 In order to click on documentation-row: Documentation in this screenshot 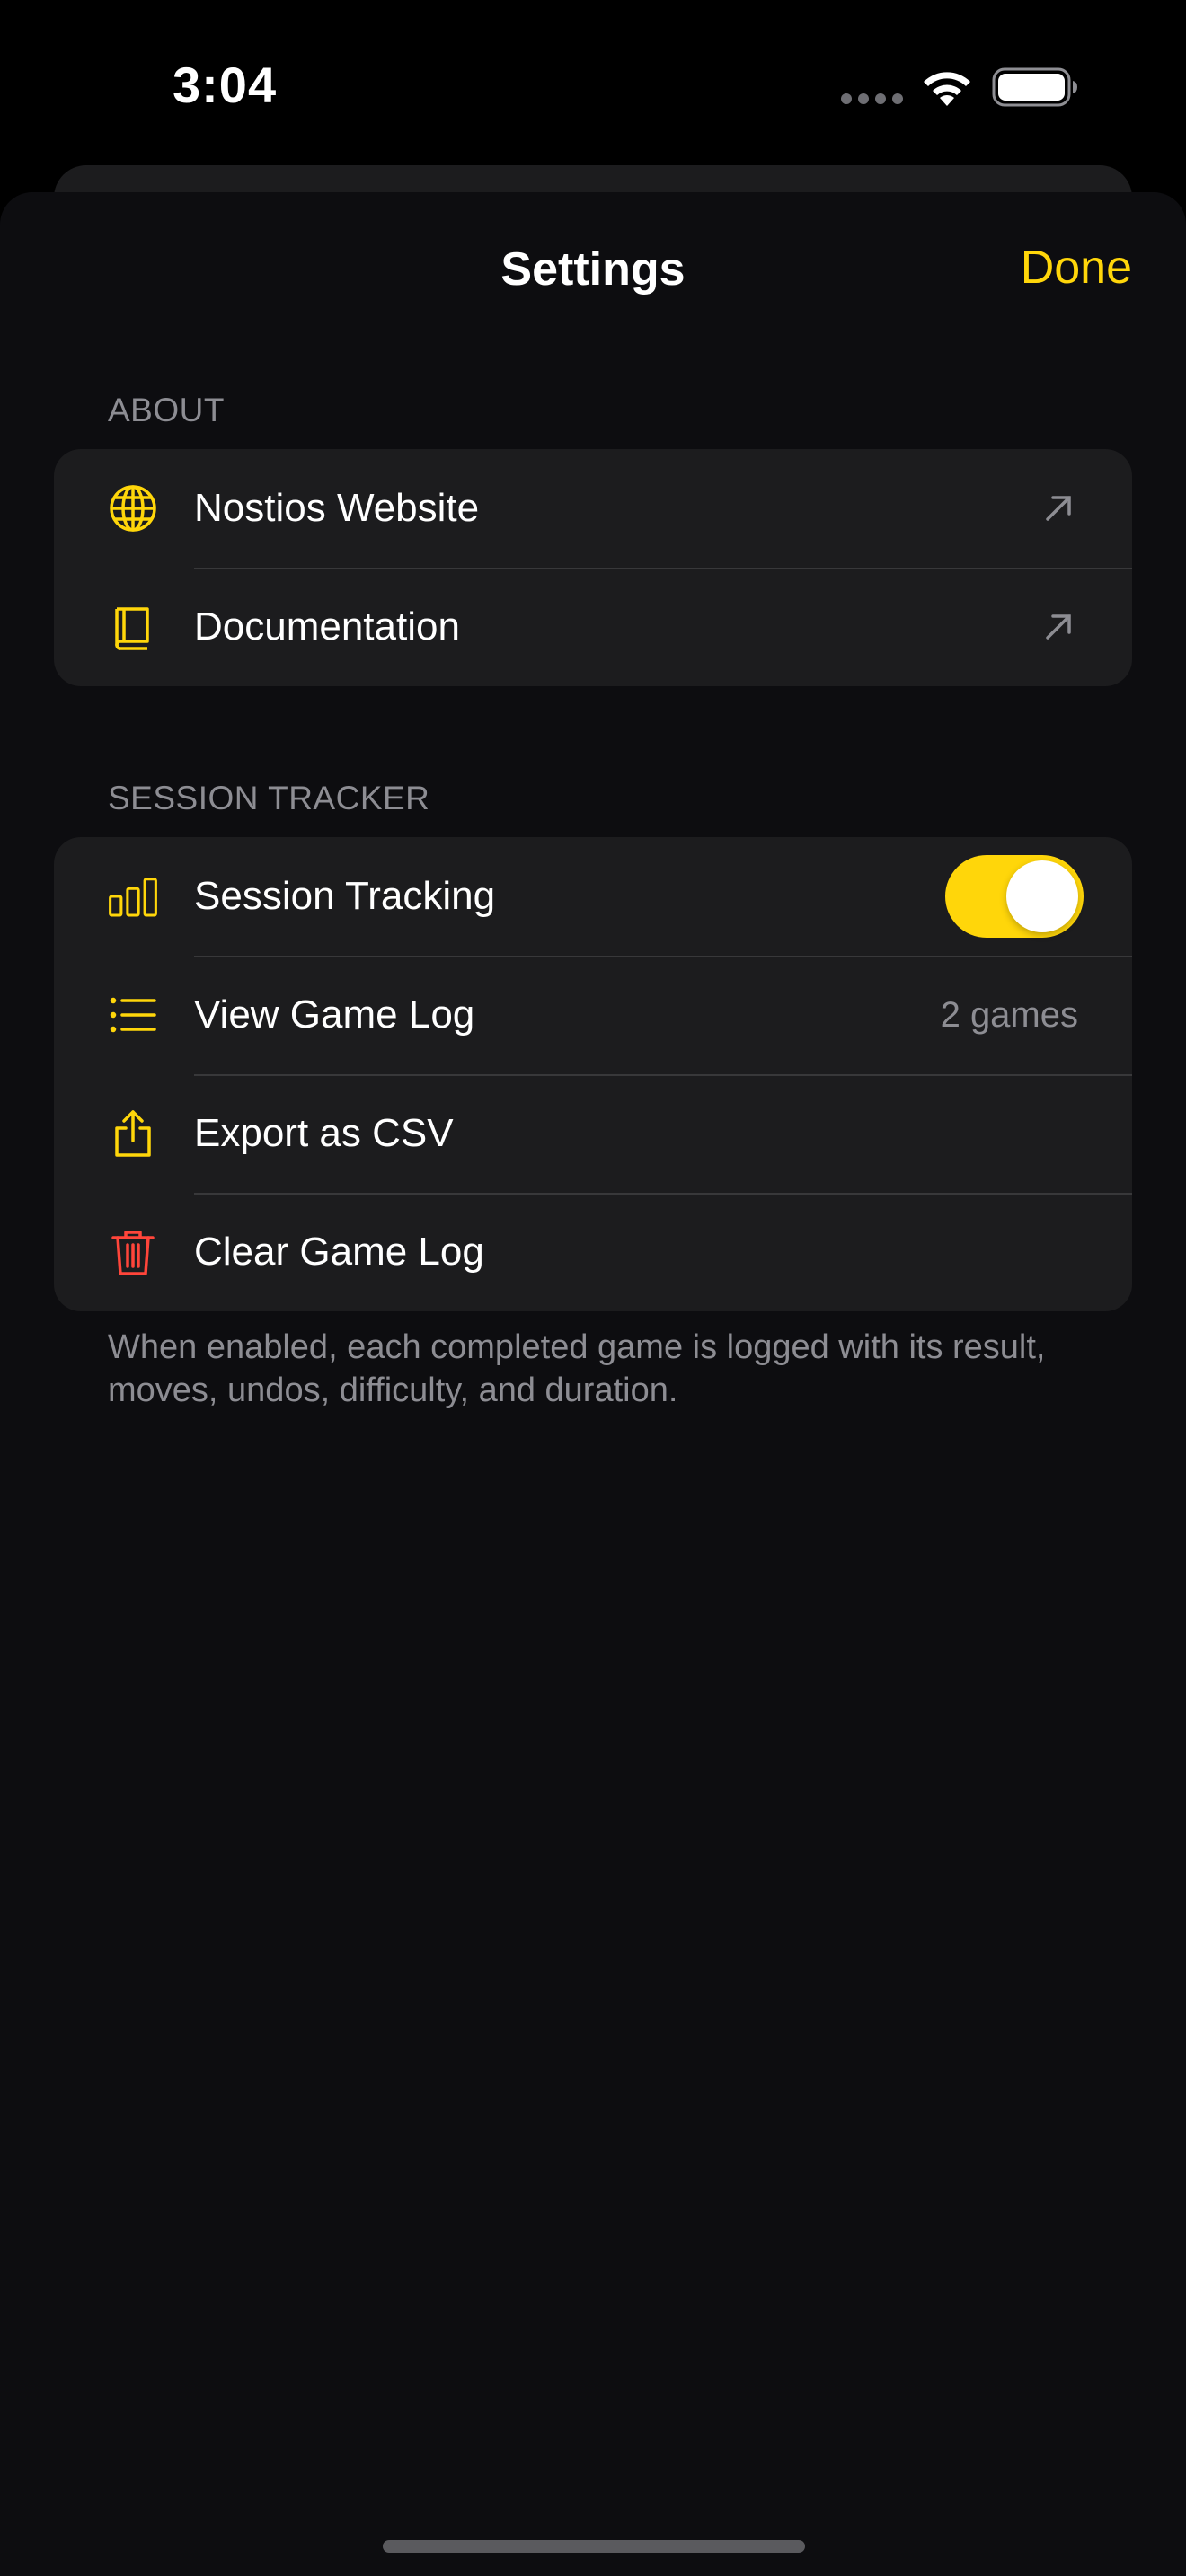, I will do `click(593, 627)`.